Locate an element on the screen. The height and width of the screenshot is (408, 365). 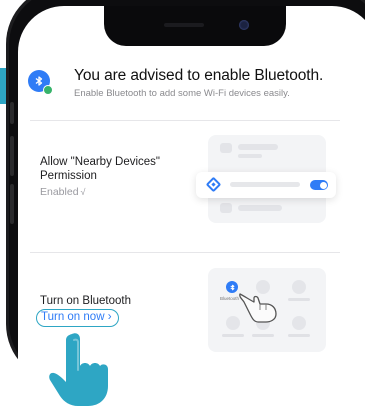
permission-toggle is located at coordinates (319, 185).